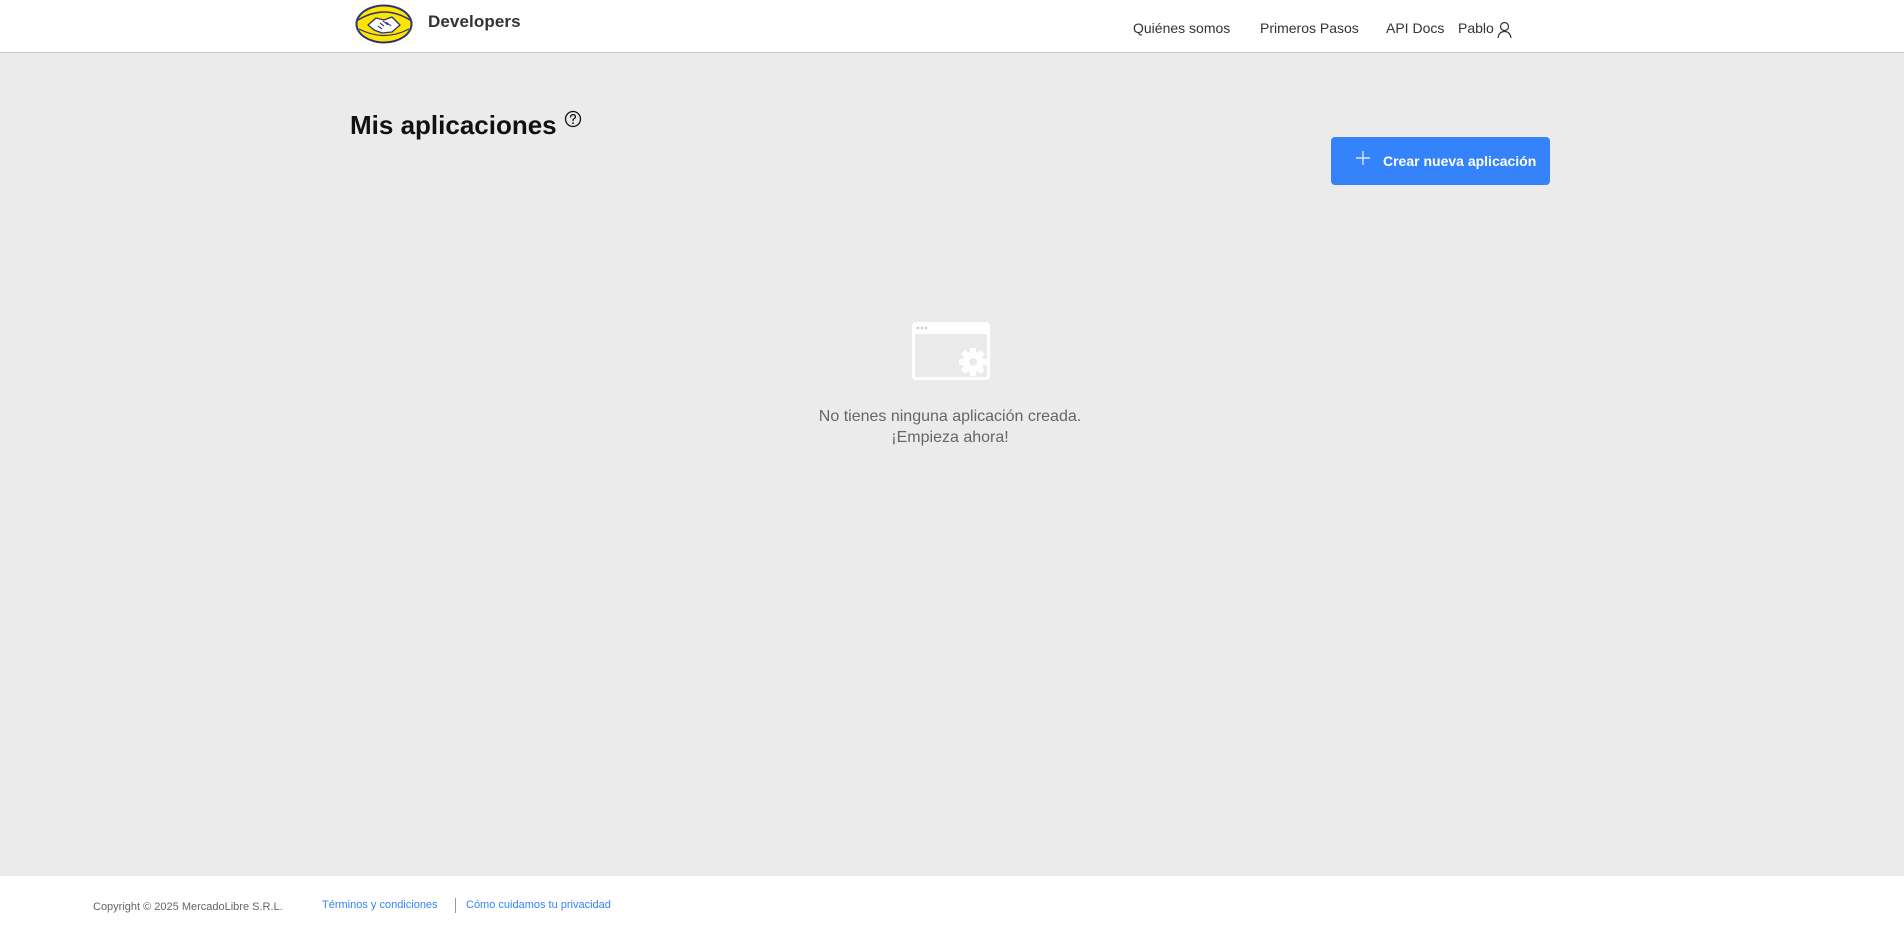  Describe the element at coordinates (1476, 28) in the screenshot. I see `user-name: Pablo` at that location.